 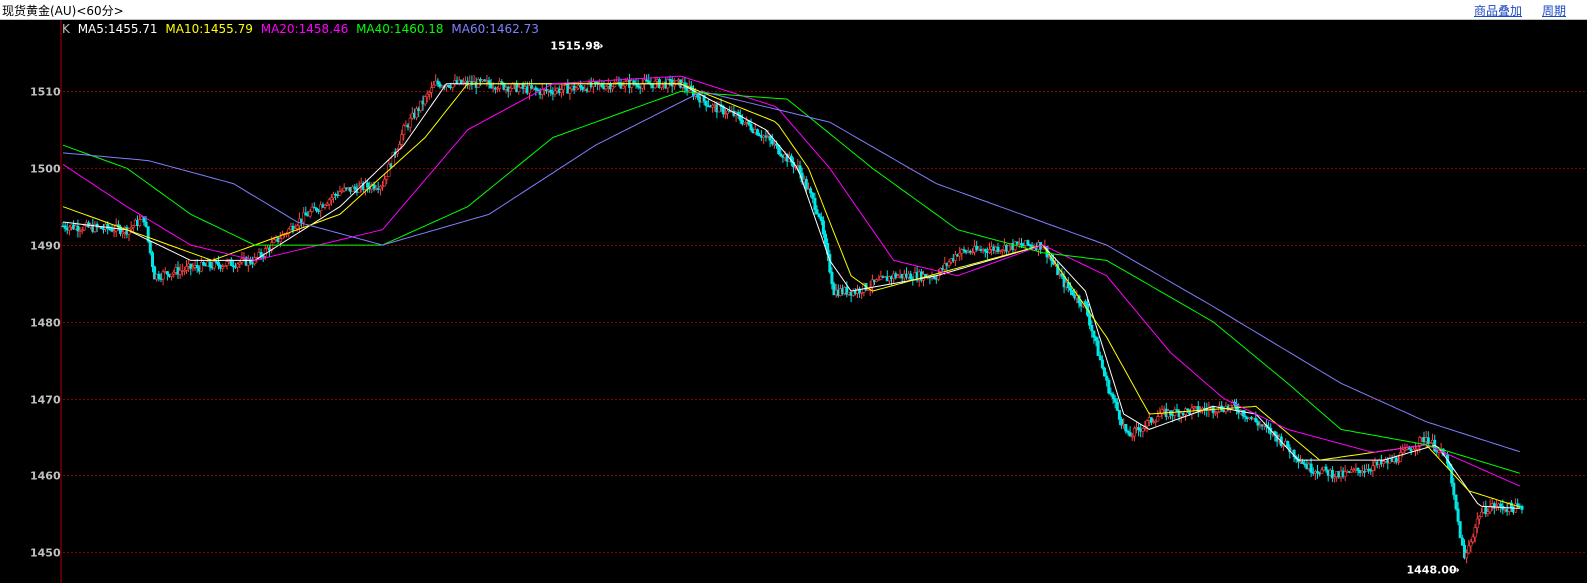 I want to click on y-axis-labels: 1510 1500 1490 1480 1470 1460 1450, so click(x=45, y=323).